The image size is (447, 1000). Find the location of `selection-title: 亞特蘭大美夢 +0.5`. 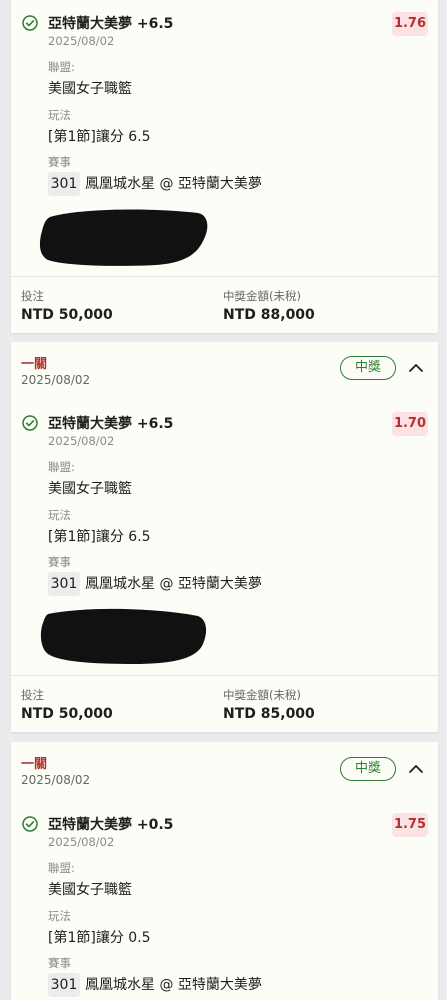

selection-title: 亞特蘭大美夢 +0.5 is located at coordinates (111, 825).